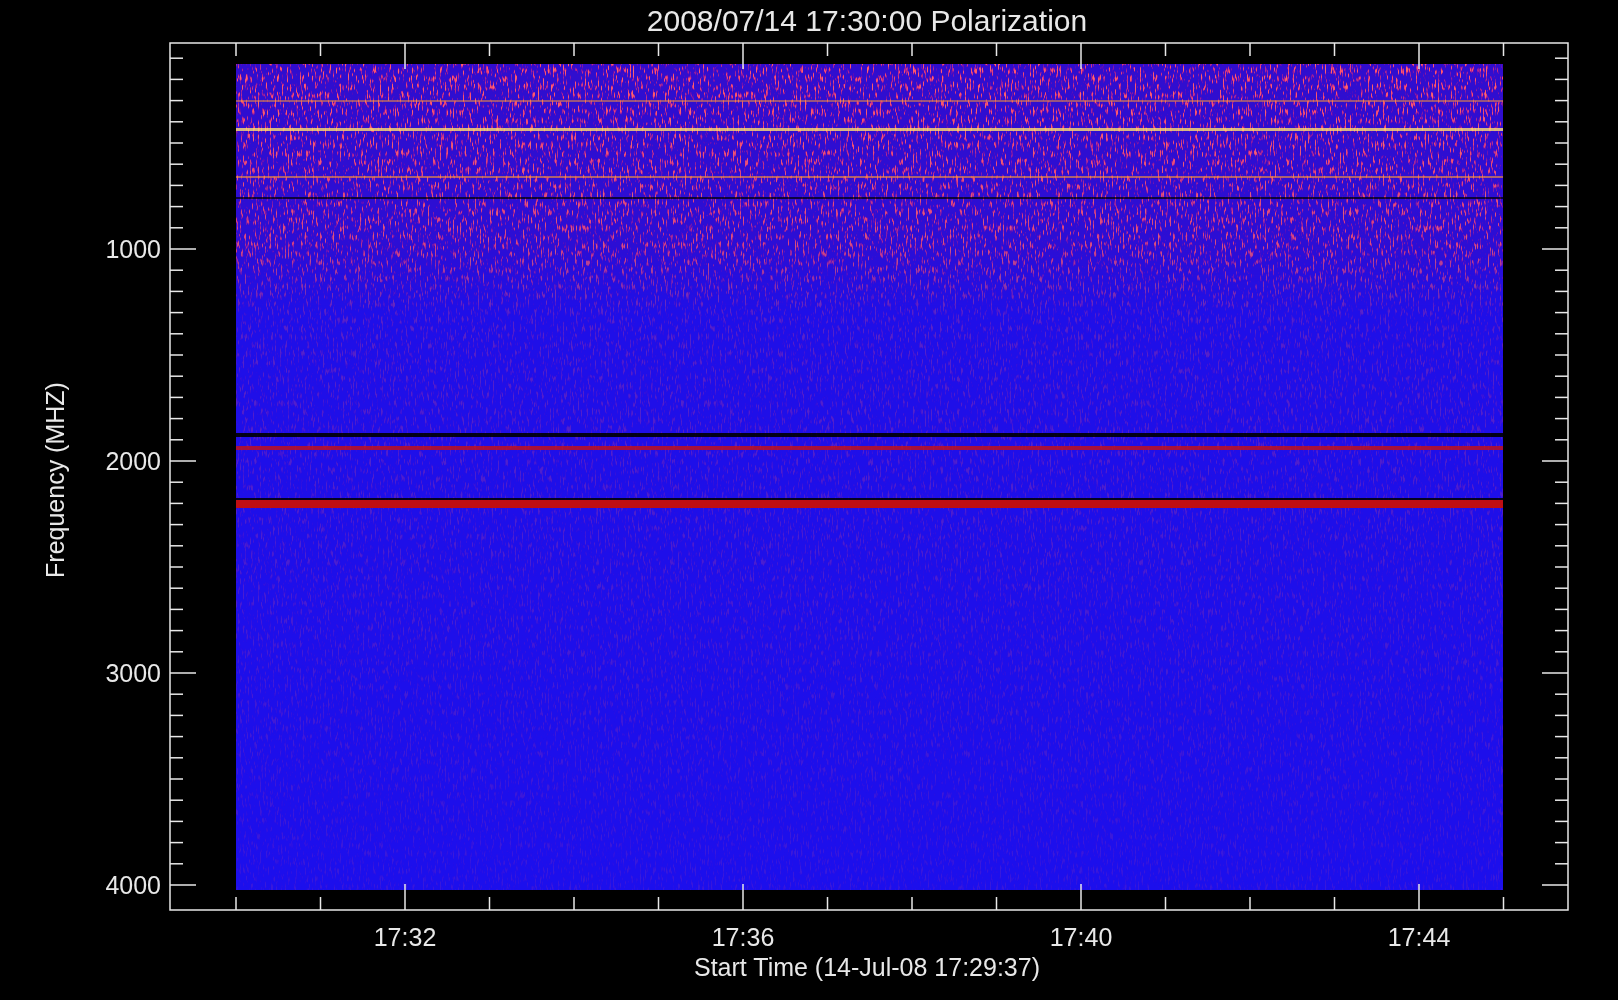 The height and width of the screenshot is (1000, 1618). What do you see at coordinates (55, 480) in the screenshot?
I see `y-axis-title: Frequency (MHZ)` at bounding box center [55, 480].